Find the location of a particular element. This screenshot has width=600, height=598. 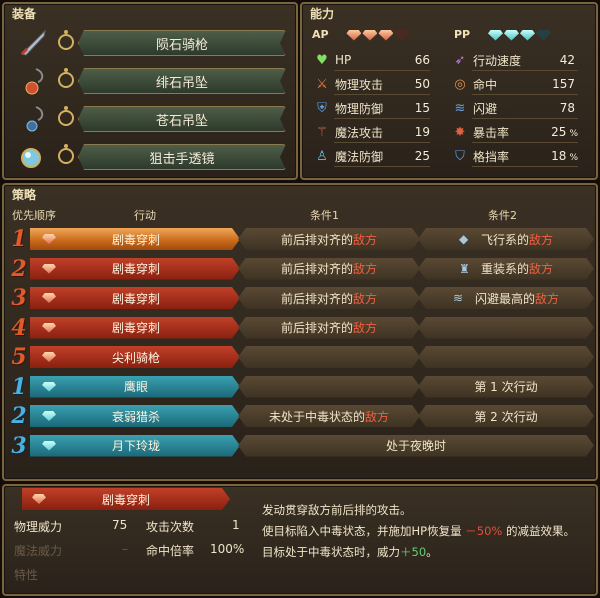

action-slot: 衰弱猎杀 is located at coordinates (135, 416).